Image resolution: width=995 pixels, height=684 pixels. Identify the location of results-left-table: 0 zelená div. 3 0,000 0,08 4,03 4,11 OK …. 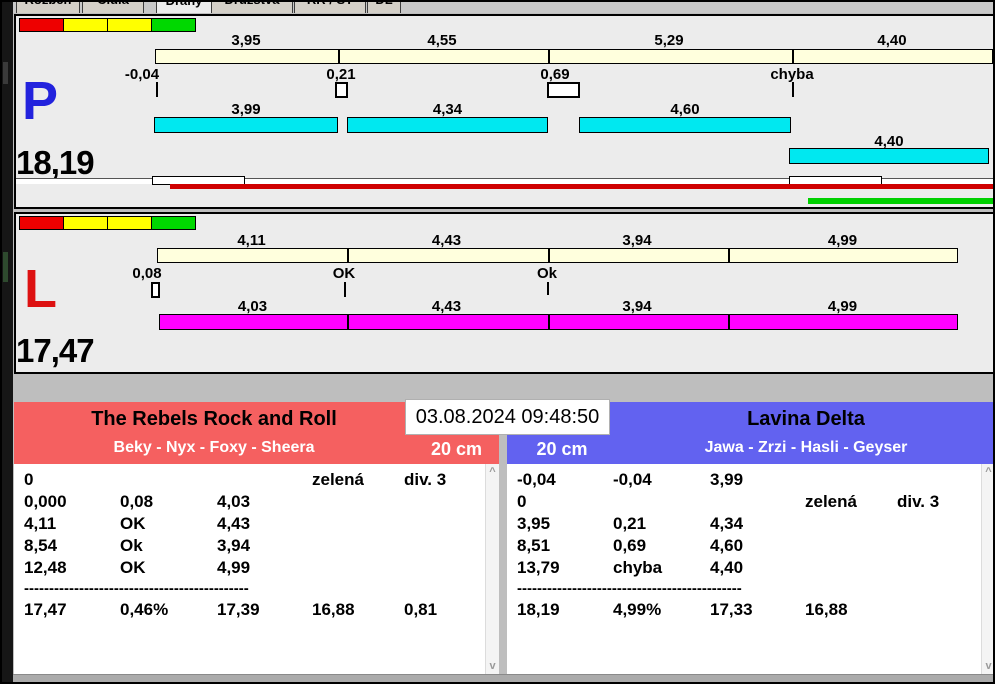
(256, 569).